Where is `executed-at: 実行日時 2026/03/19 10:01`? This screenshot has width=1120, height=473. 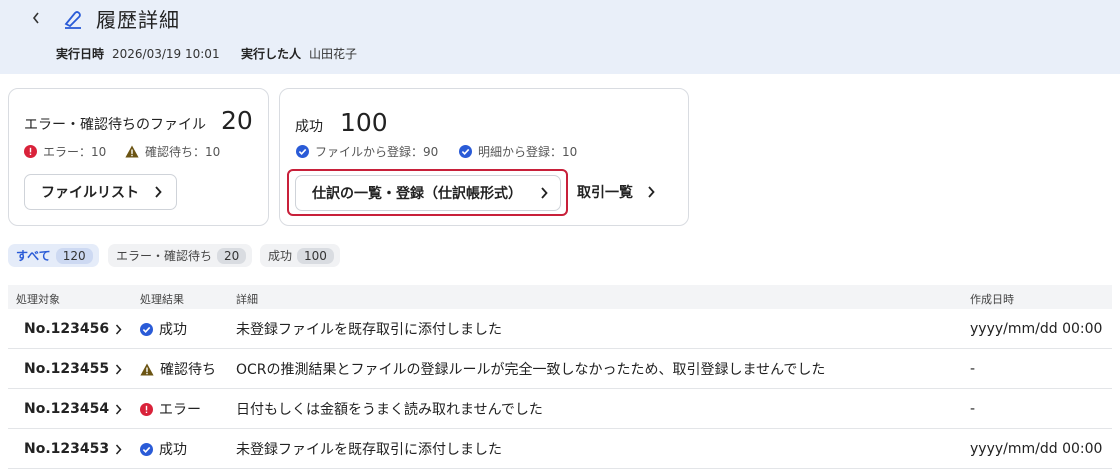 executed-at: 実行日時 2026/03/19 10:01 is located at coordinates (138, 53).